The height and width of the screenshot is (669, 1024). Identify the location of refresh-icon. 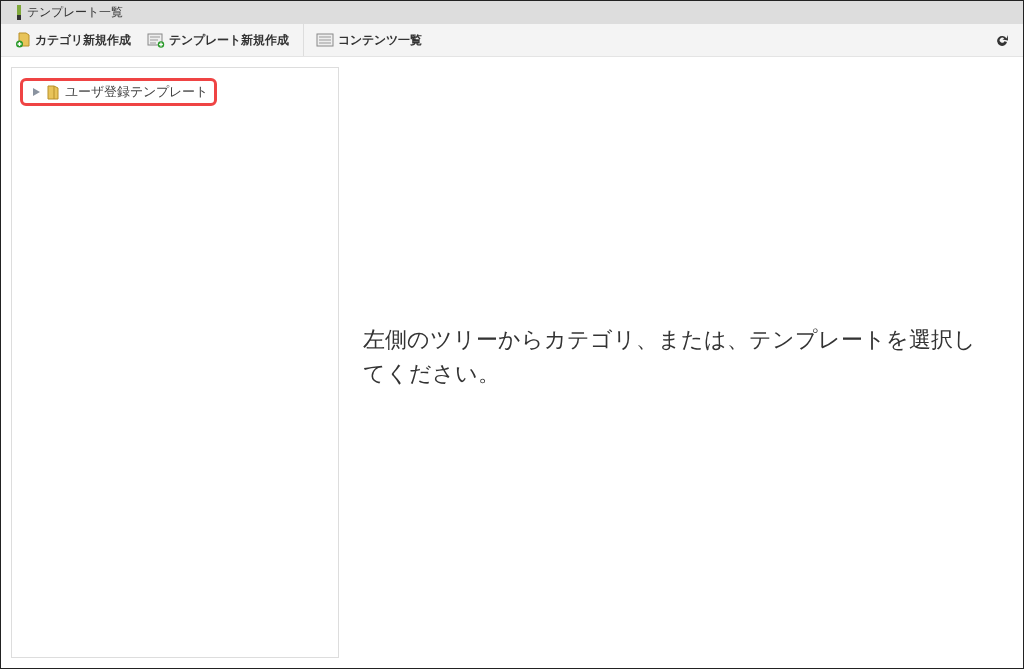
(1002, 40).